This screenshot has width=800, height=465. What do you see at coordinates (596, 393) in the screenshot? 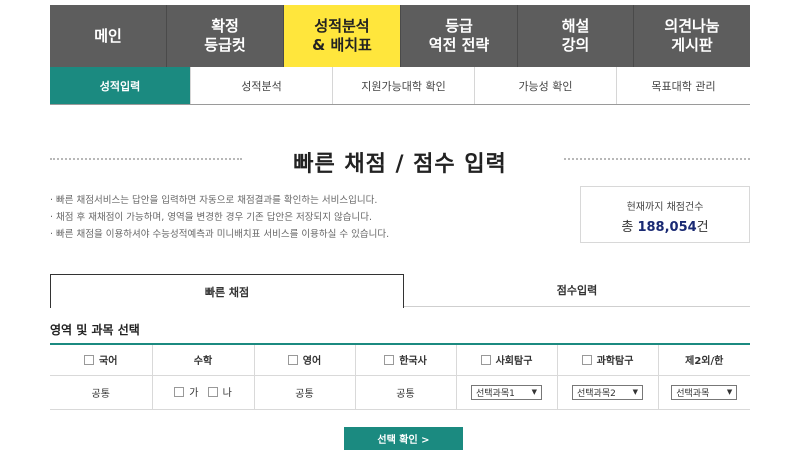
I see `science-subject-value: 선택과목2` at bounding box center [596, 393].